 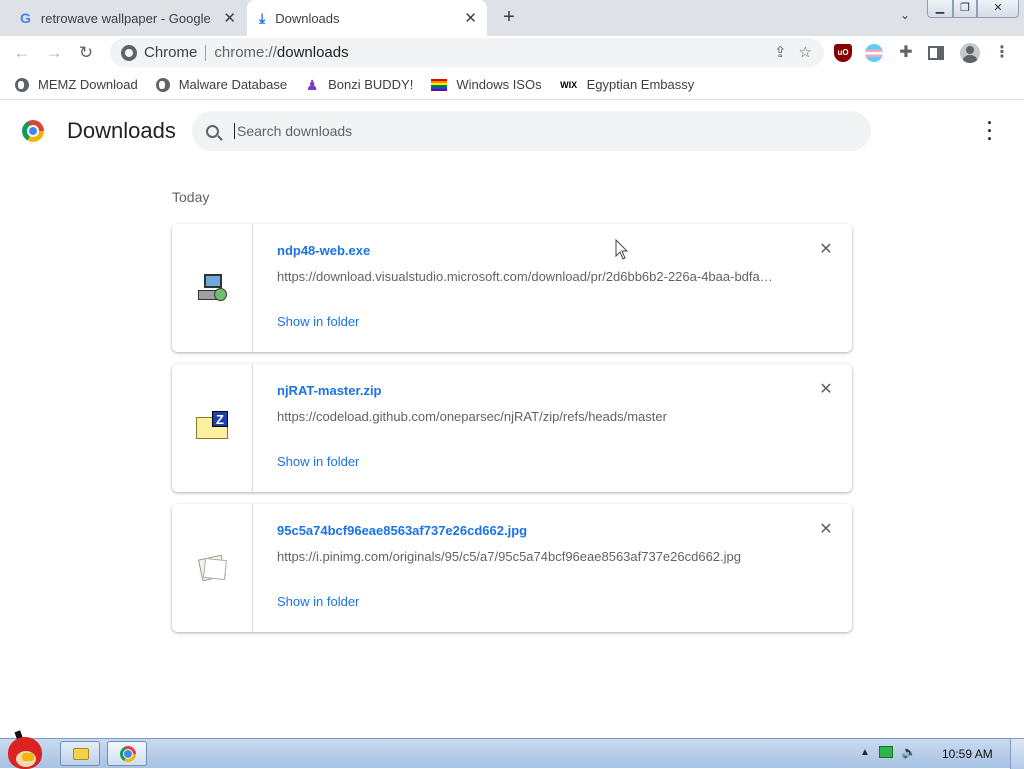 I want to click on volume-icon: 🔈, so click(x=909, y=752).